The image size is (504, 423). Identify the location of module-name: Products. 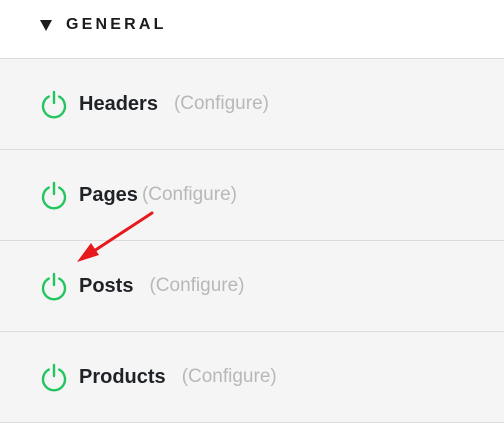
(122, 376).